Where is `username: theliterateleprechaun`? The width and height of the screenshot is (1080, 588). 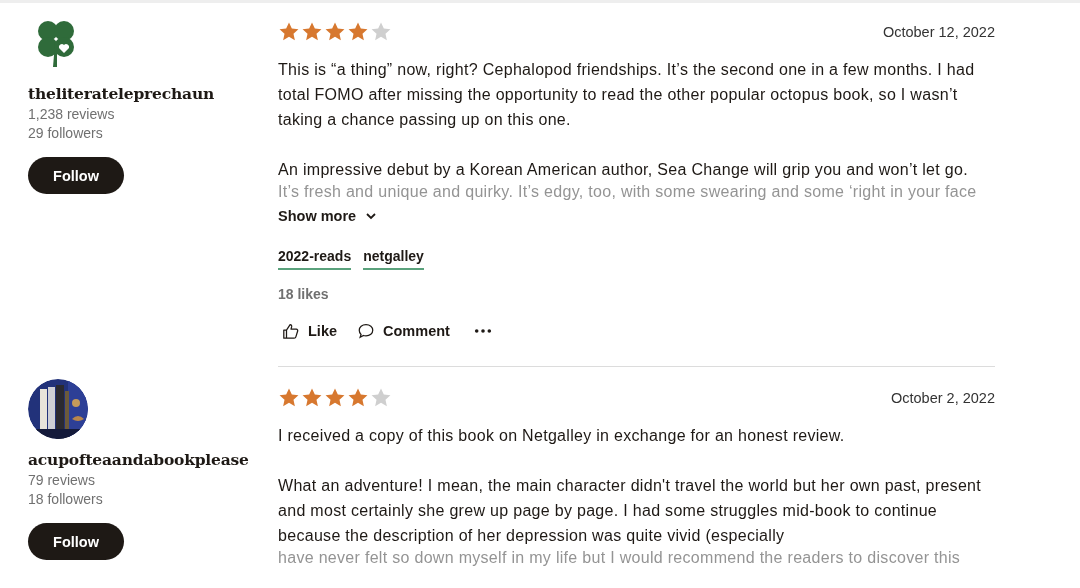
username: theliterateleprechaun is located at coordinates (121, 93).